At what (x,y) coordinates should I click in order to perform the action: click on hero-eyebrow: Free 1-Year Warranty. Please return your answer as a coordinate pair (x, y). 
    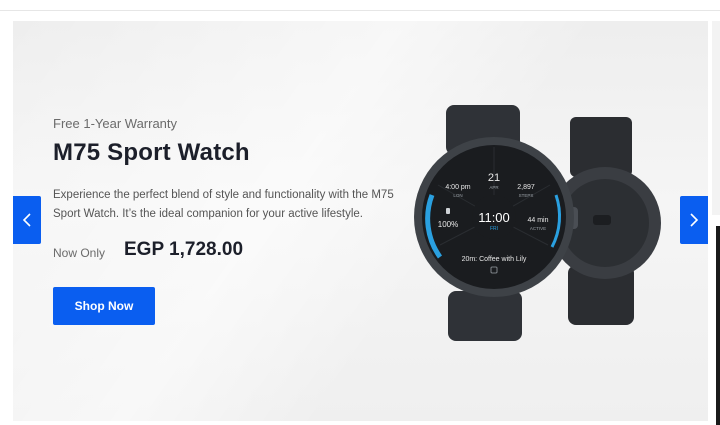
    Looking at the image, I should click on (115, 123).